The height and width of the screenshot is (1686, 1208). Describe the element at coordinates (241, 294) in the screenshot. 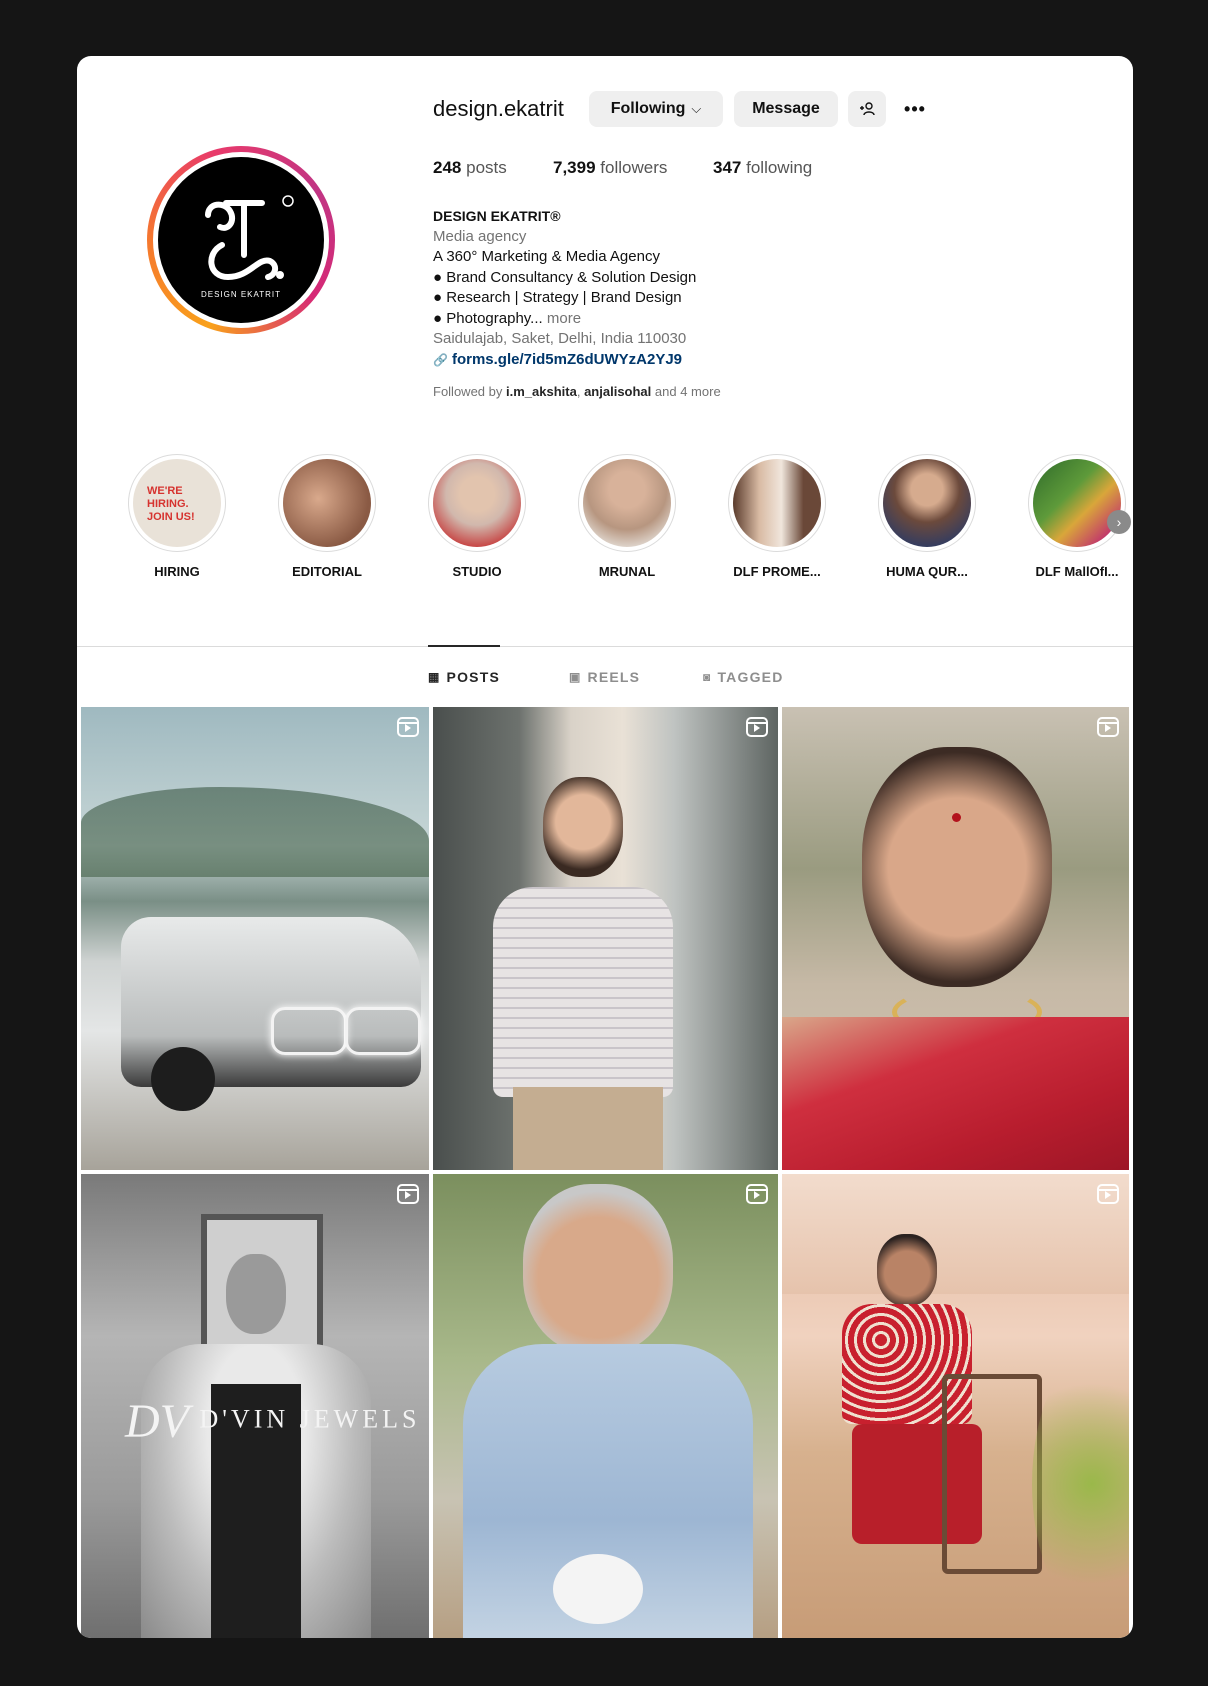

I see `svg-text: DESIGN EKATRIT` at that location.